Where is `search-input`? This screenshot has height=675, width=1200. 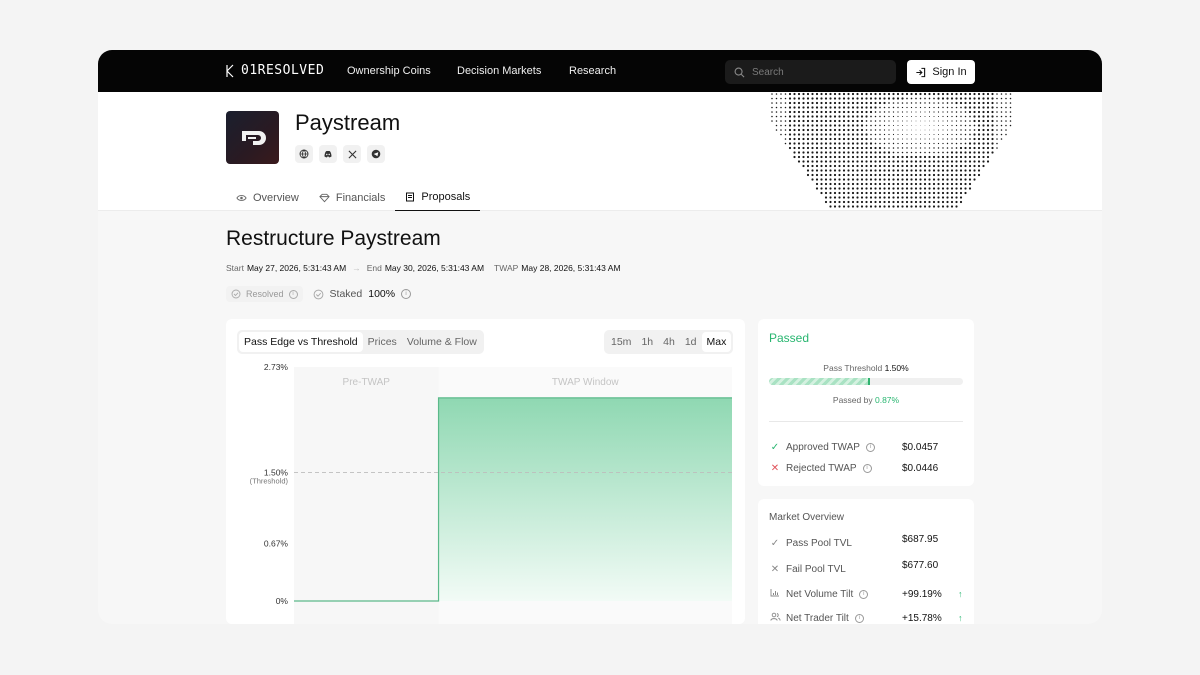 search-input is located at coordinates (817, 72).